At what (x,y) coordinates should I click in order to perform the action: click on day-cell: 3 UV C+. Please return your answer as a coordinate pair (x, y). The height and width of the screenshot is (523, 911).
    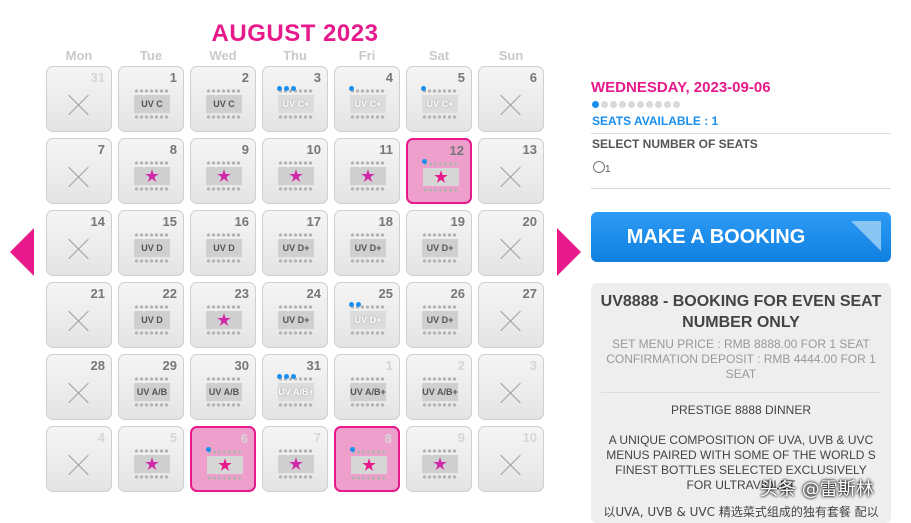
    Looking at the image, I should click on (295, 99).